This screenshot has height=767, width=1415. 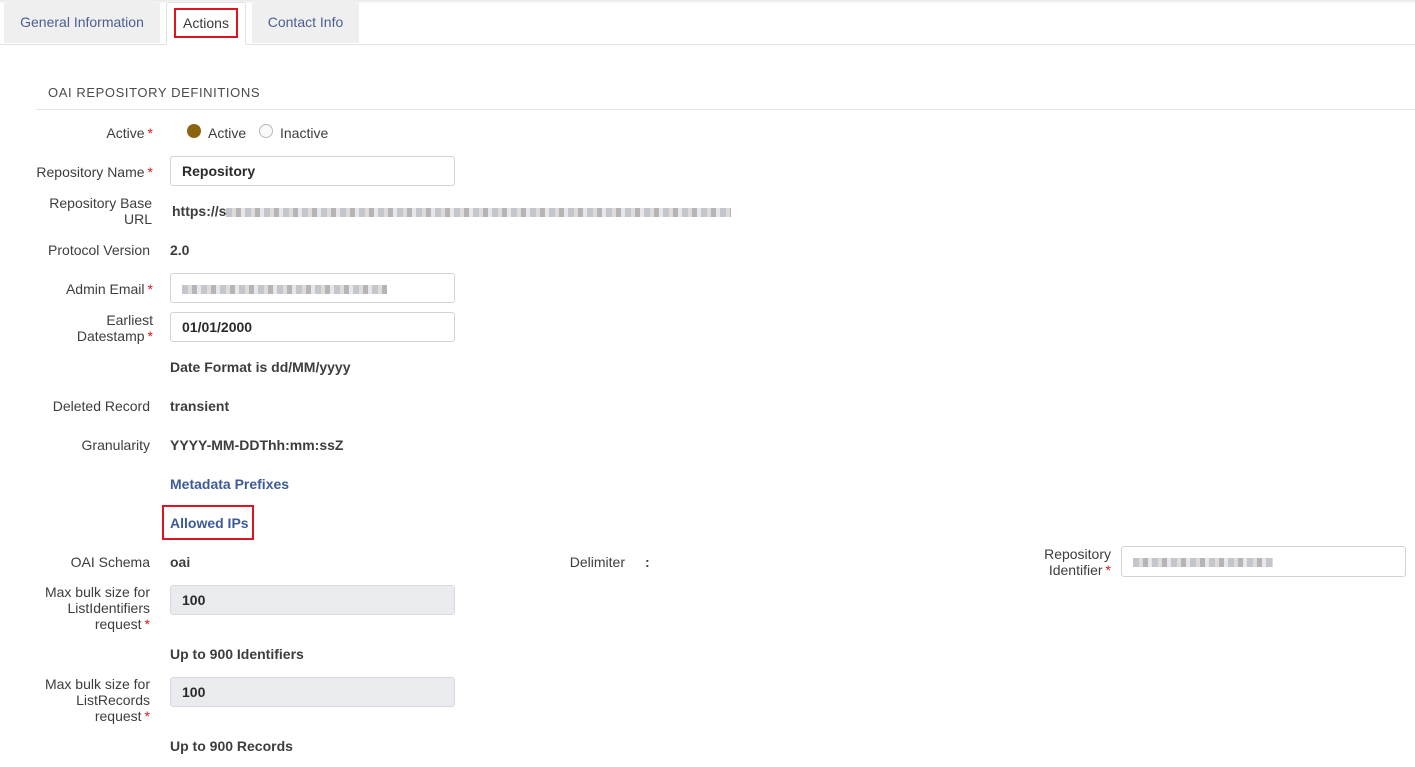 What do you see at coordinates (597, 562) in the screenshot?
I see `delimiter-label: Delimiter` at bounding box center [597, 562].